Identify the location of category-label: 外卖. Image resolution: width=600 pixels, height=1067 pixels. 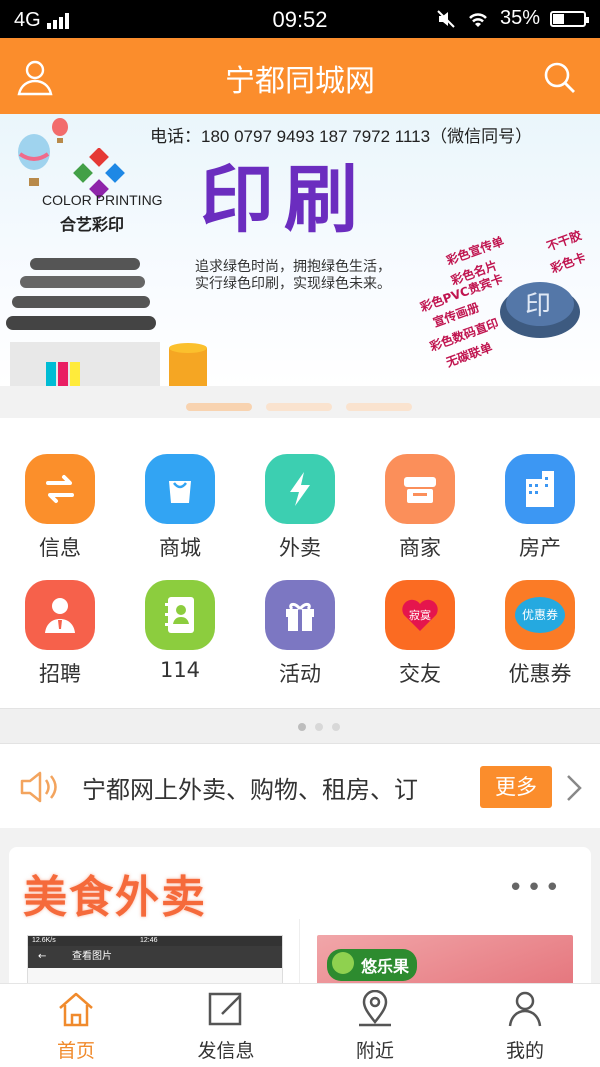
(300, 548).